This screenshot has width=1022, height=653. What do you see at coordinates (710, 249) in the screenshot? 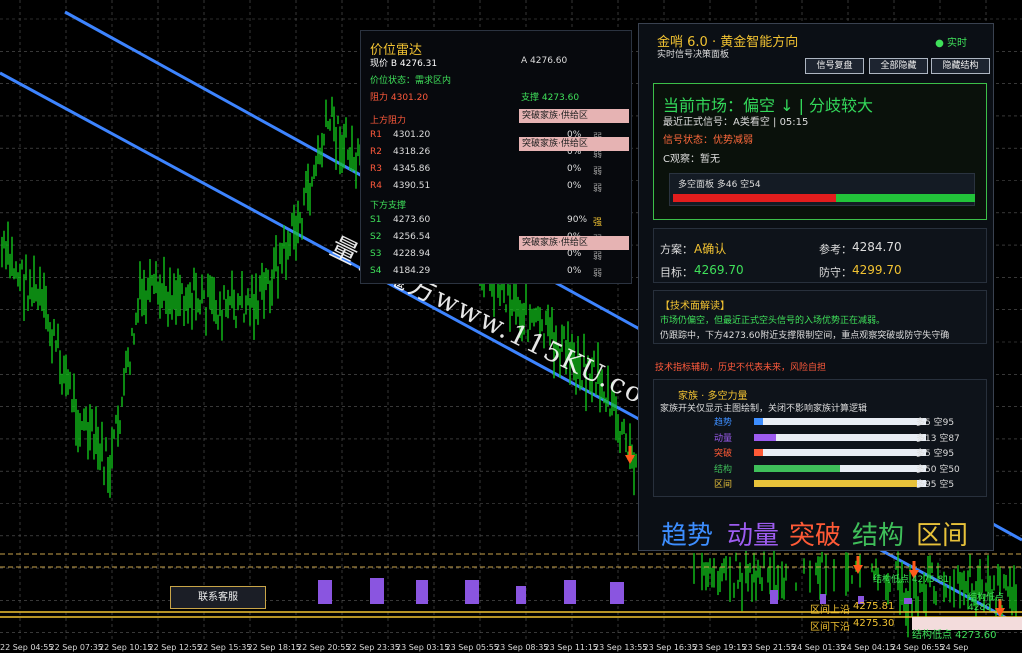
I see `plan-value: A确认` at bounding box center [710, 249].